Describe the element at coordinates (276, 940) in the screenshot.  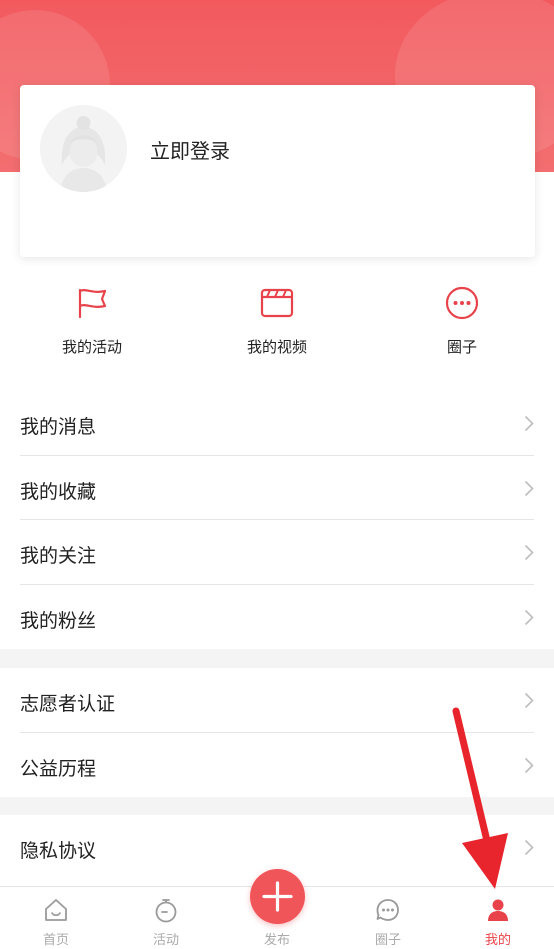
I see `tab-label: 发布` at that location.